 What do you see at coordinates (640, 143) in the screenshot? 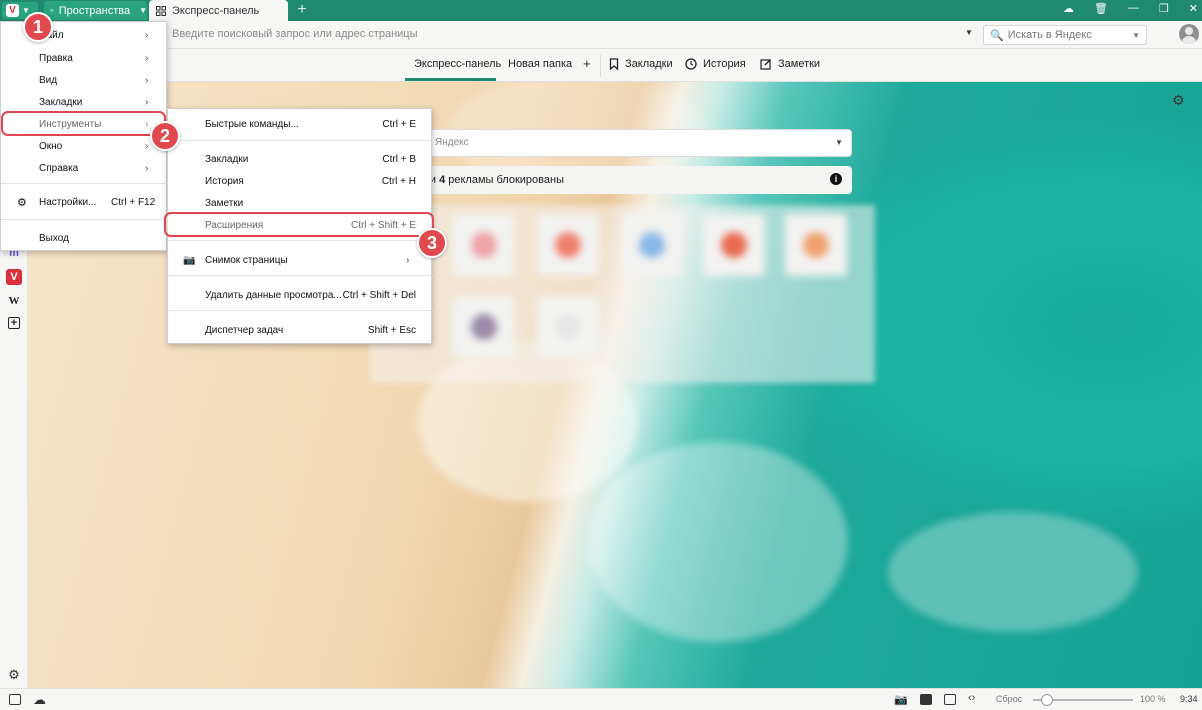
I see `speed-dial-search-input: Яндекс ▼` at bounding box center [640, 143].